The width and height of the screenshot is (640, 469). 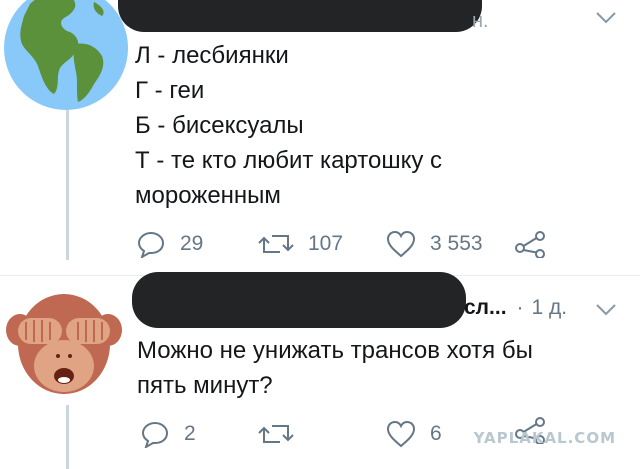 I want to click on tweet-header: сл... · 1 д., so click(x=515, y=308).